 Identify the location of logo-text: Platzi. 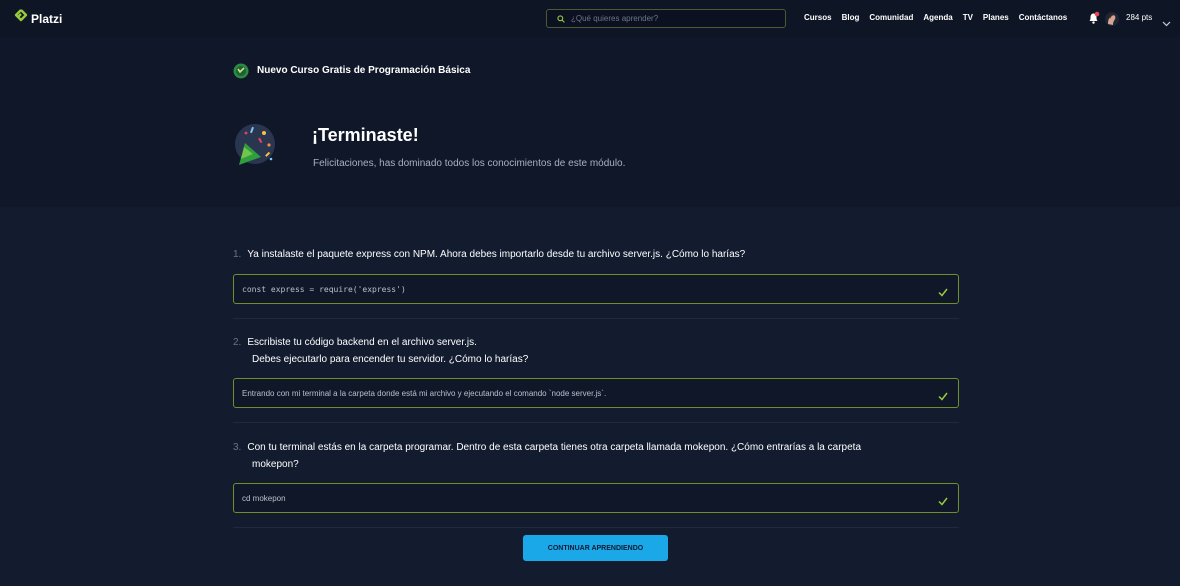
(47, 18).